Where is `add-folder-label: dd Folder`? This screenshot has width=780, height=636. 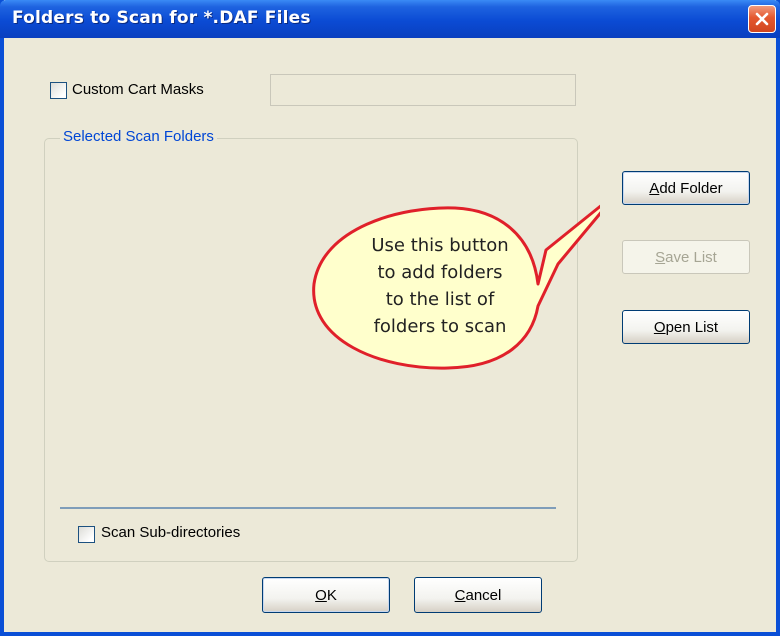 add-folder-label: dd Folder is located at coordinates (691, 188).